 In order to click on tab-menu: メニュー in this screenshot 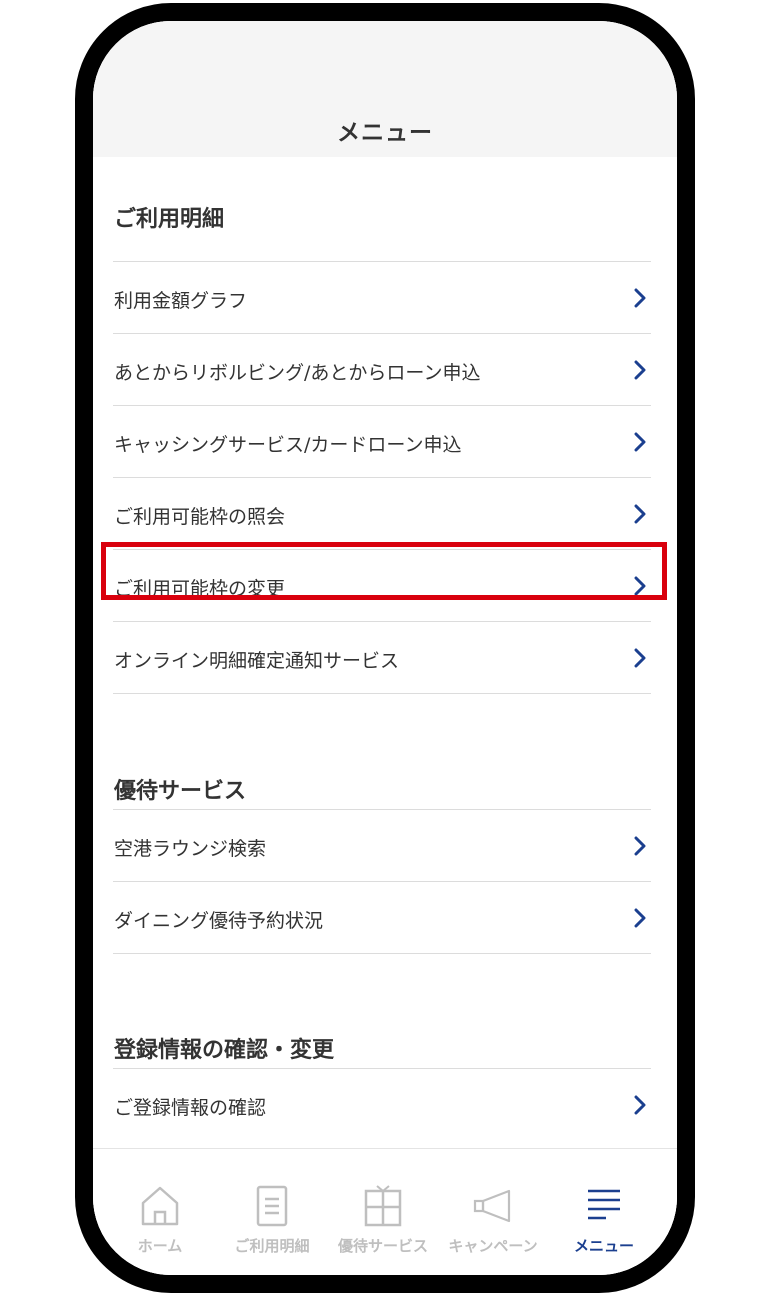, I will do `click(604, 1212)`.